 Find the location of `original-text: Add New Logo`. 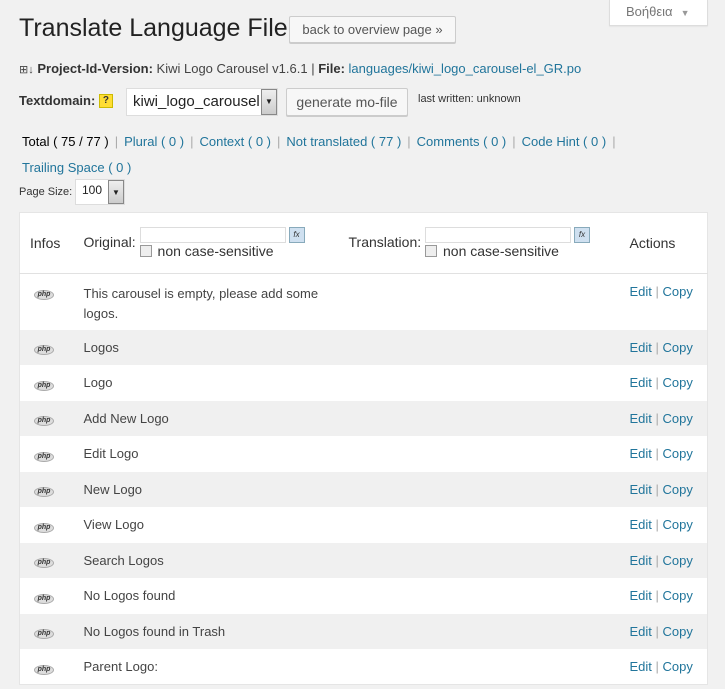

original-text: Add New Logo is located at coordinates (126, 418).